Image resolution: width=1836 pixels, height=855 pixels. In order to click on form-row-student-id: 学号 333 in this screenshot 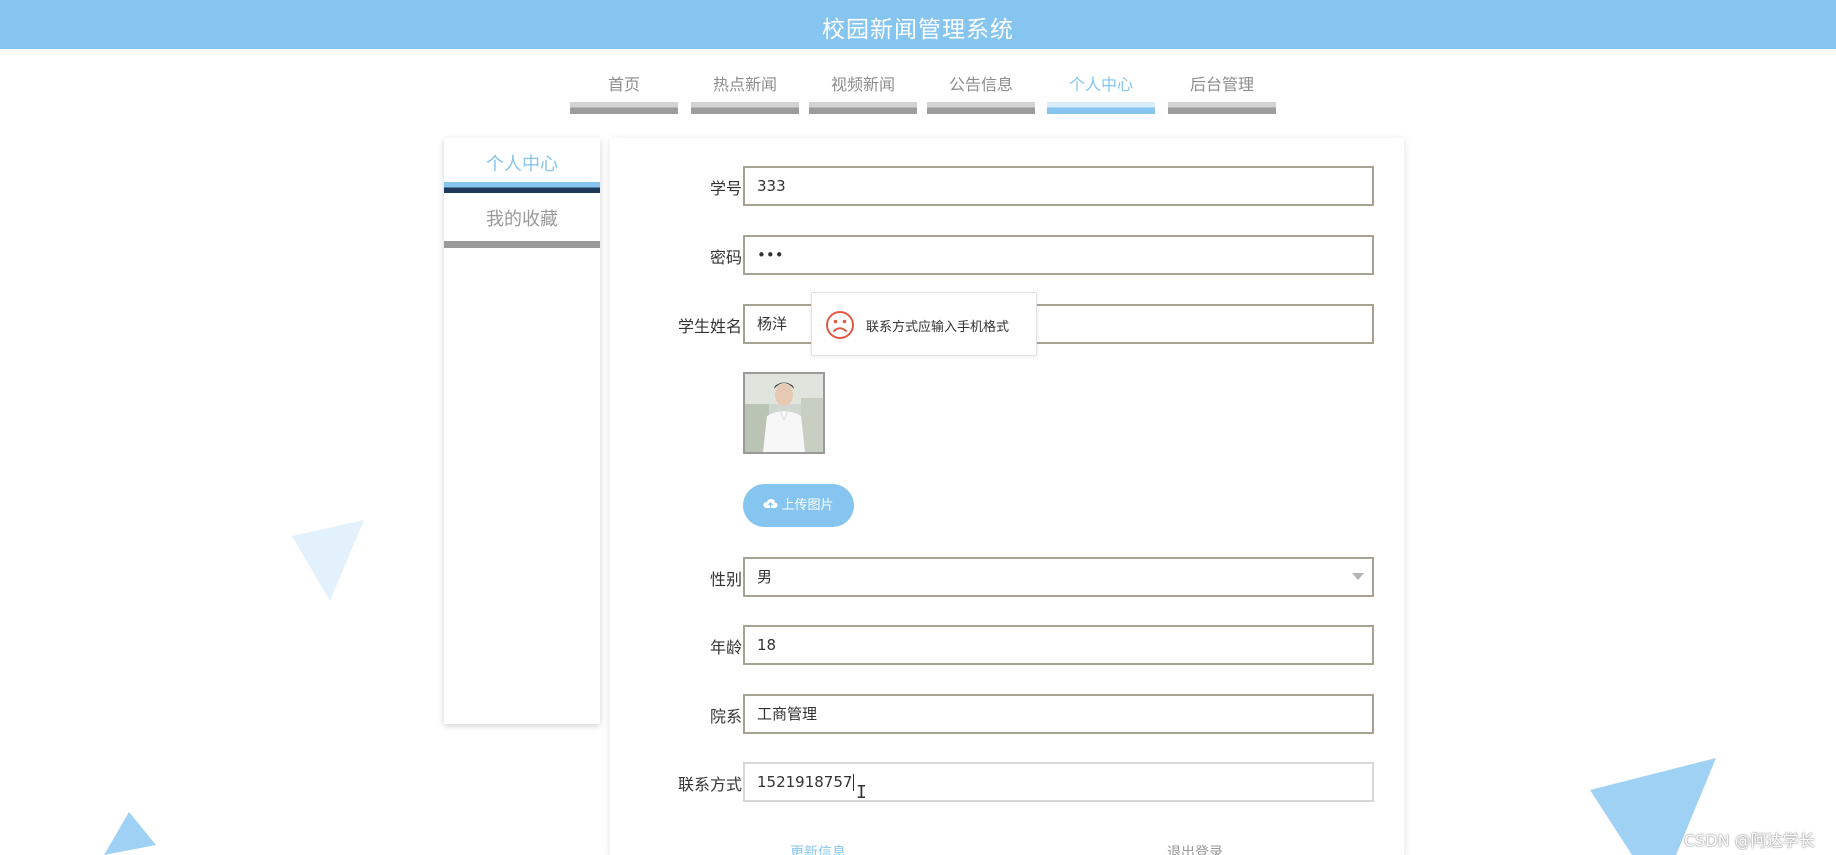, I will do `click(1007, 186)`.